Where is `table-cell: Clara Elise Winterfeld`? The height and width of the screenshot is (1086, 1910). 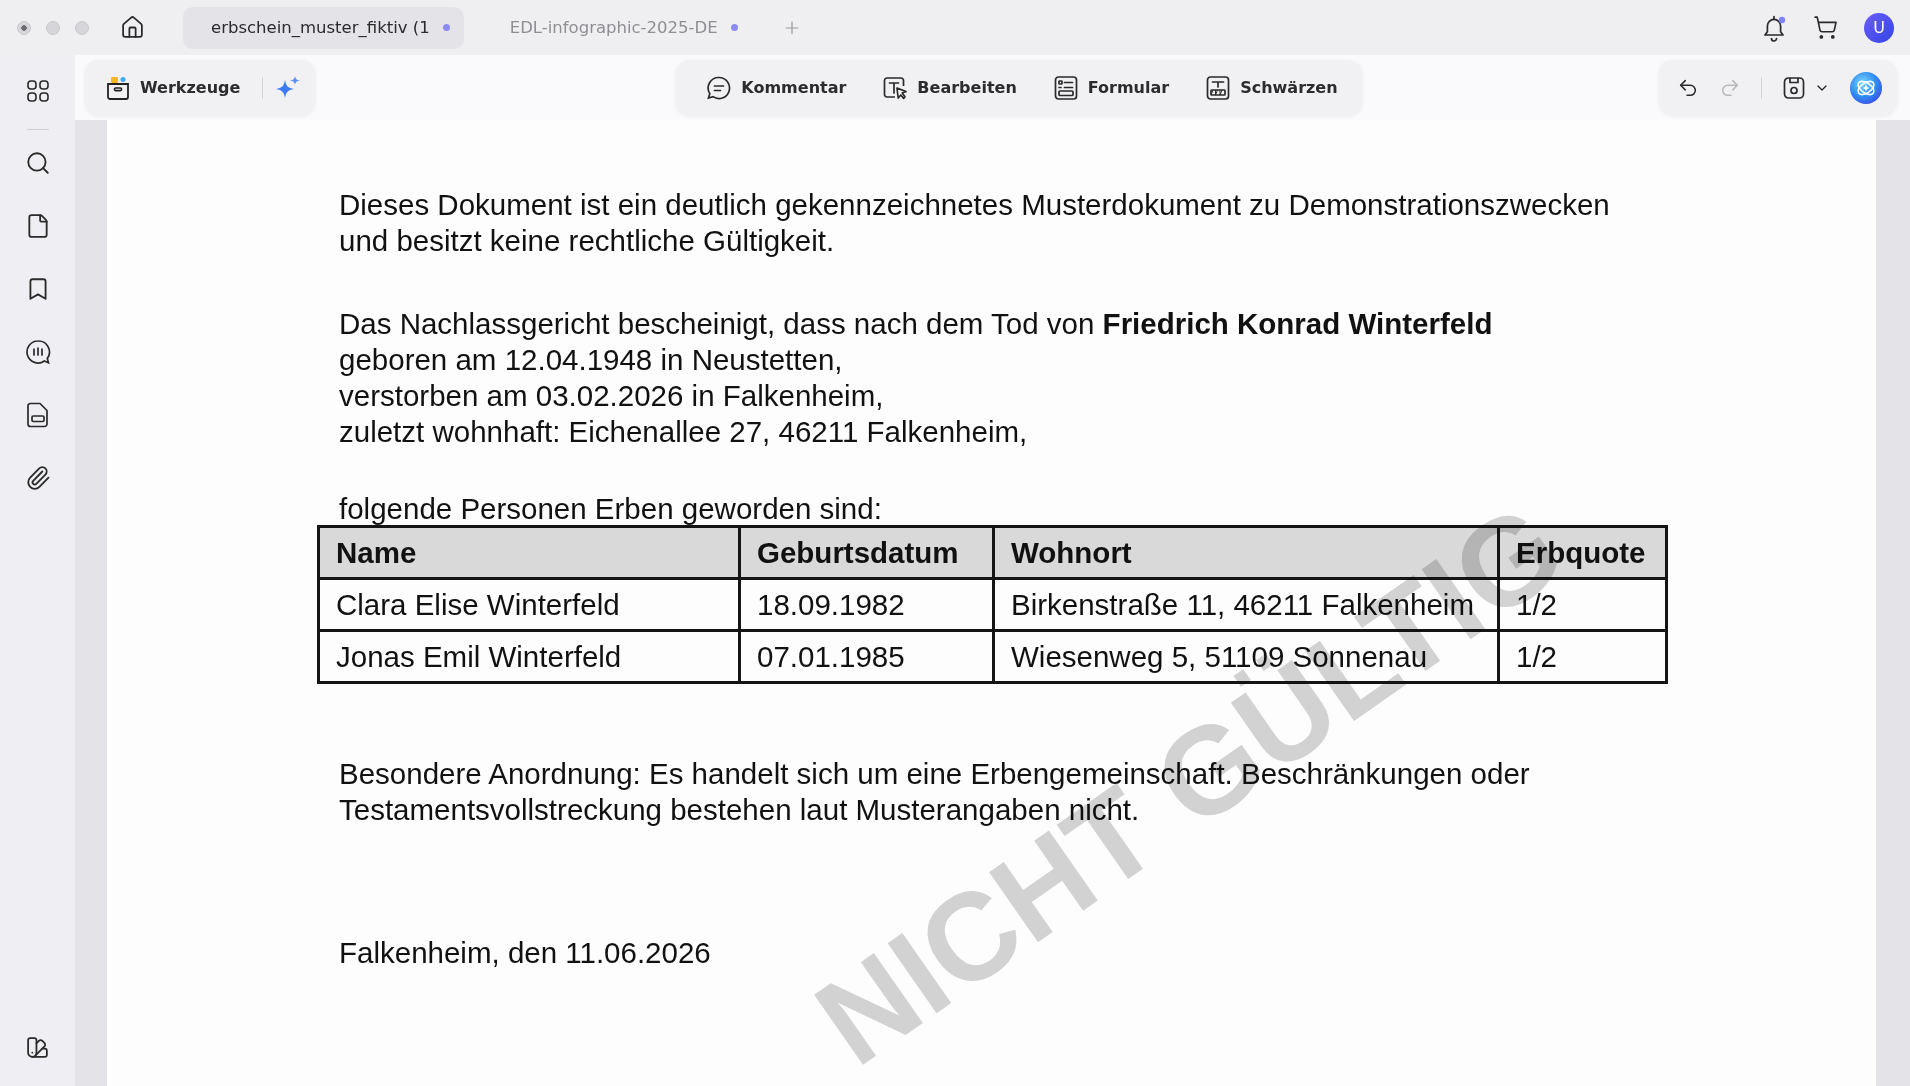 table-cell: Clara Elise Winterfeld is located at coordinates (529, 604).